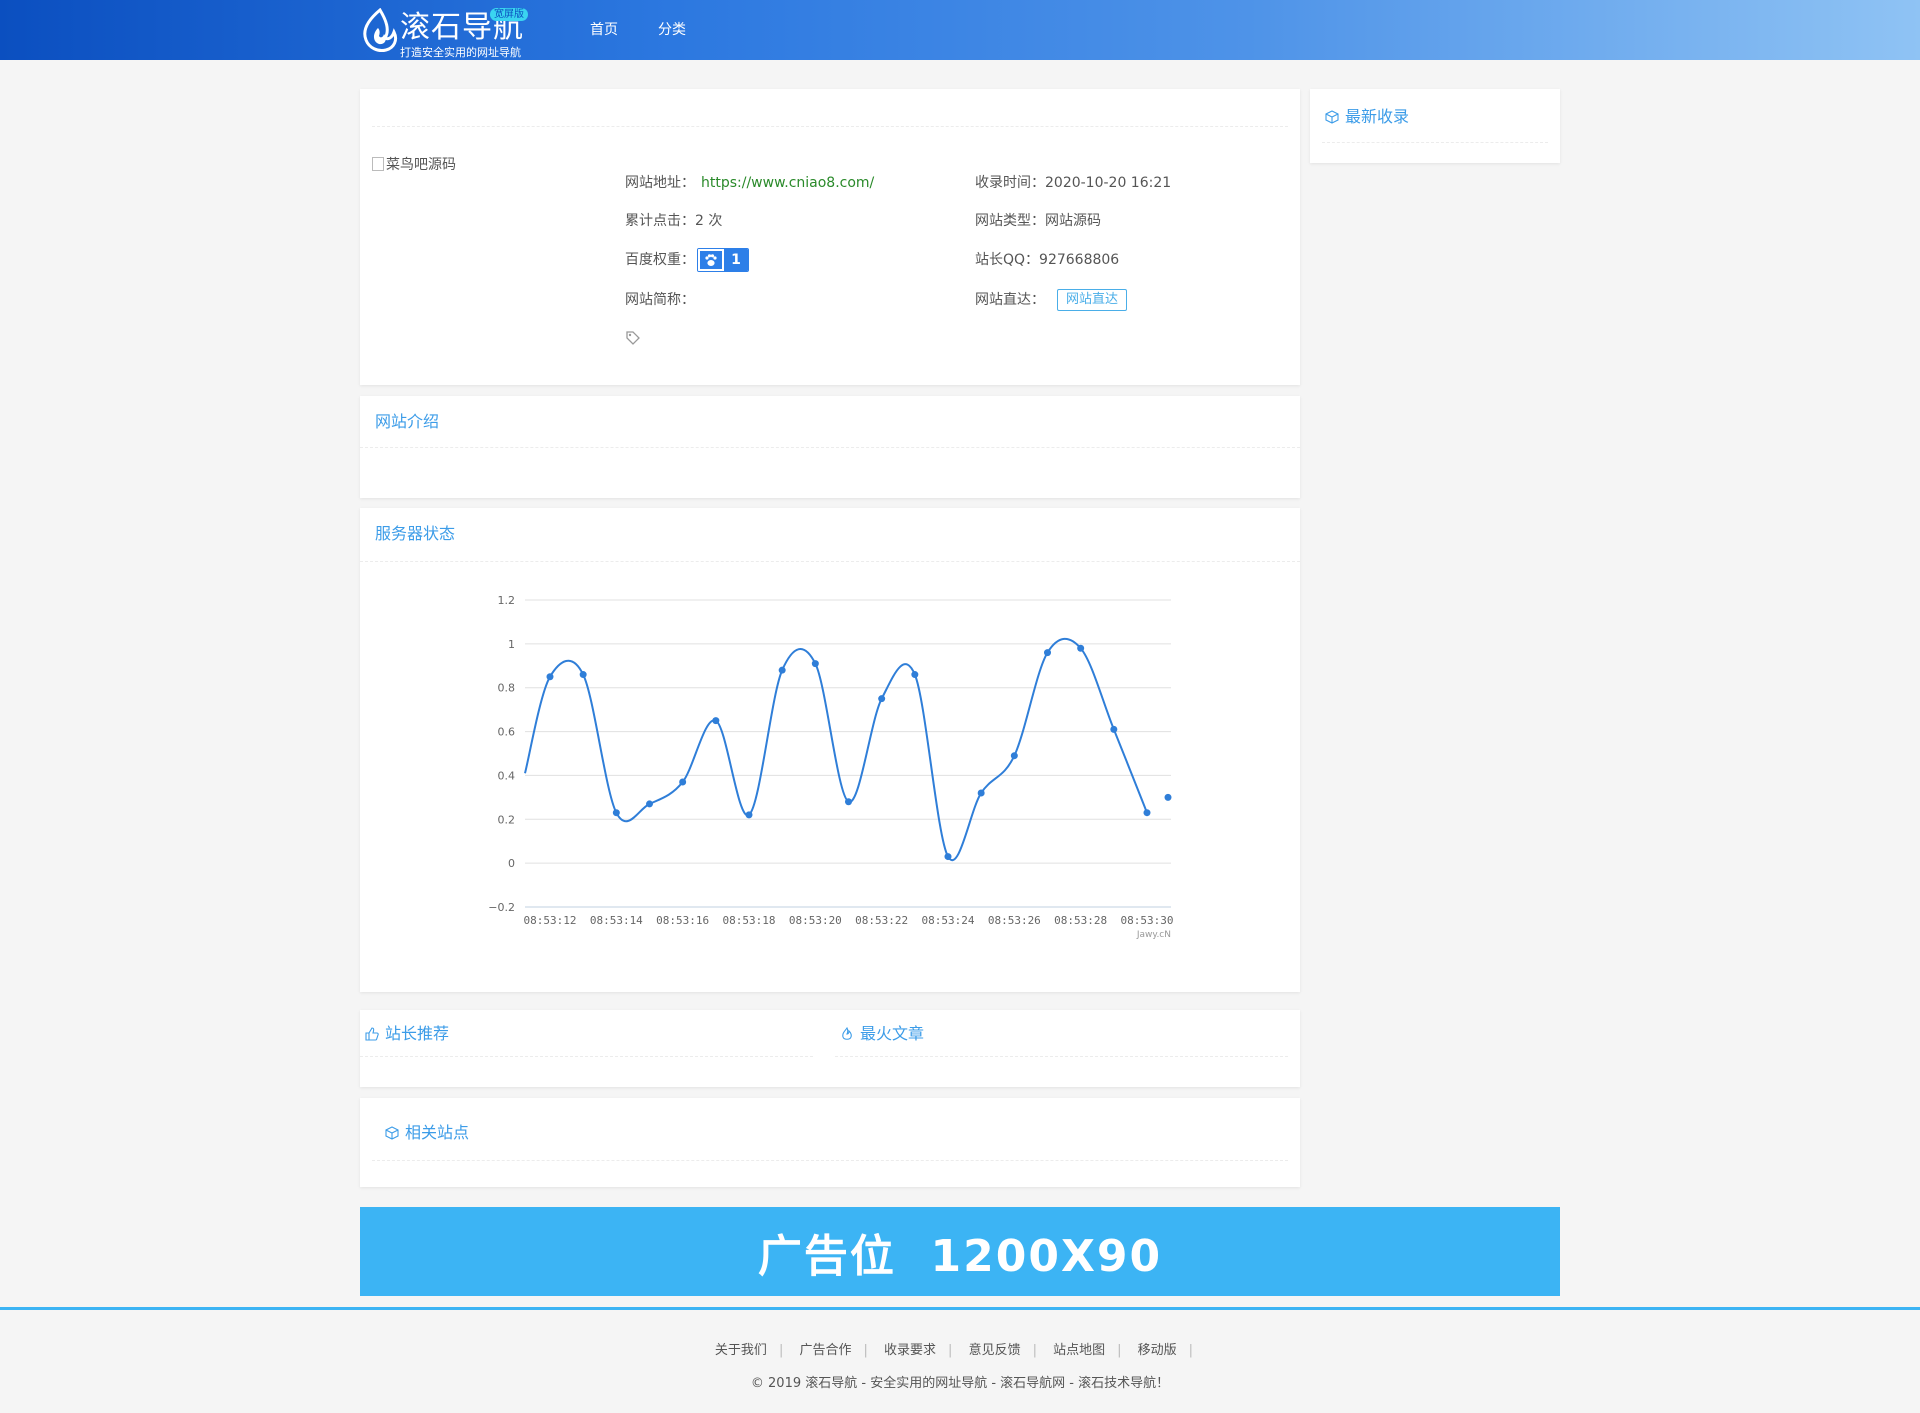 This screenshot has width=1920, height=1413. I want to click on y-tick-label: 1, so click(511, 644).